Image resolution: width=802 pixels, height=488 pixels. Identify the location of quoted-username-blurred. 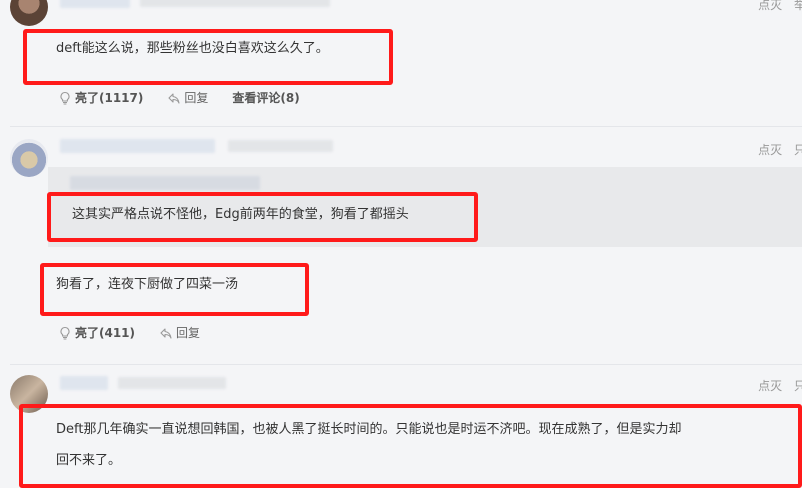
(165, 183).